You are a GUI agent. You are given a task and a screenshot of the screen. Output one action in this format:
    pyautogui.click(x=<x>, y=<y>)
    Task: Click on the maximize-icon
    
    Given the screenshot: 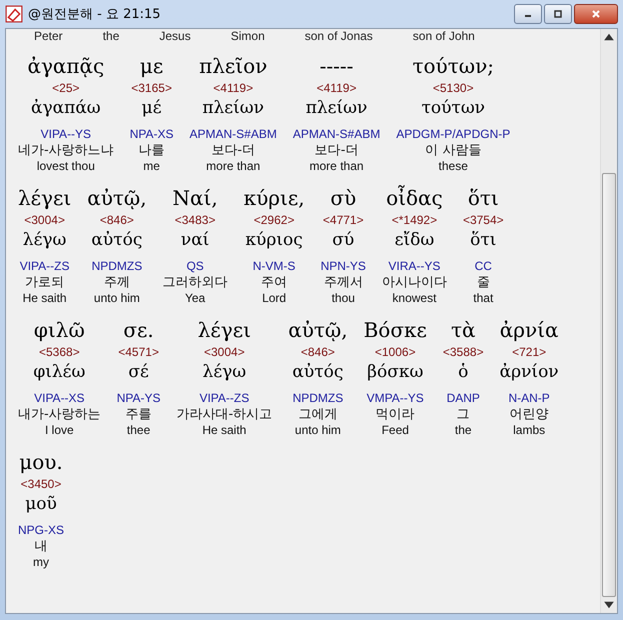 What is the action you would take?
    pyautogui.click(x=558, y=14)
    